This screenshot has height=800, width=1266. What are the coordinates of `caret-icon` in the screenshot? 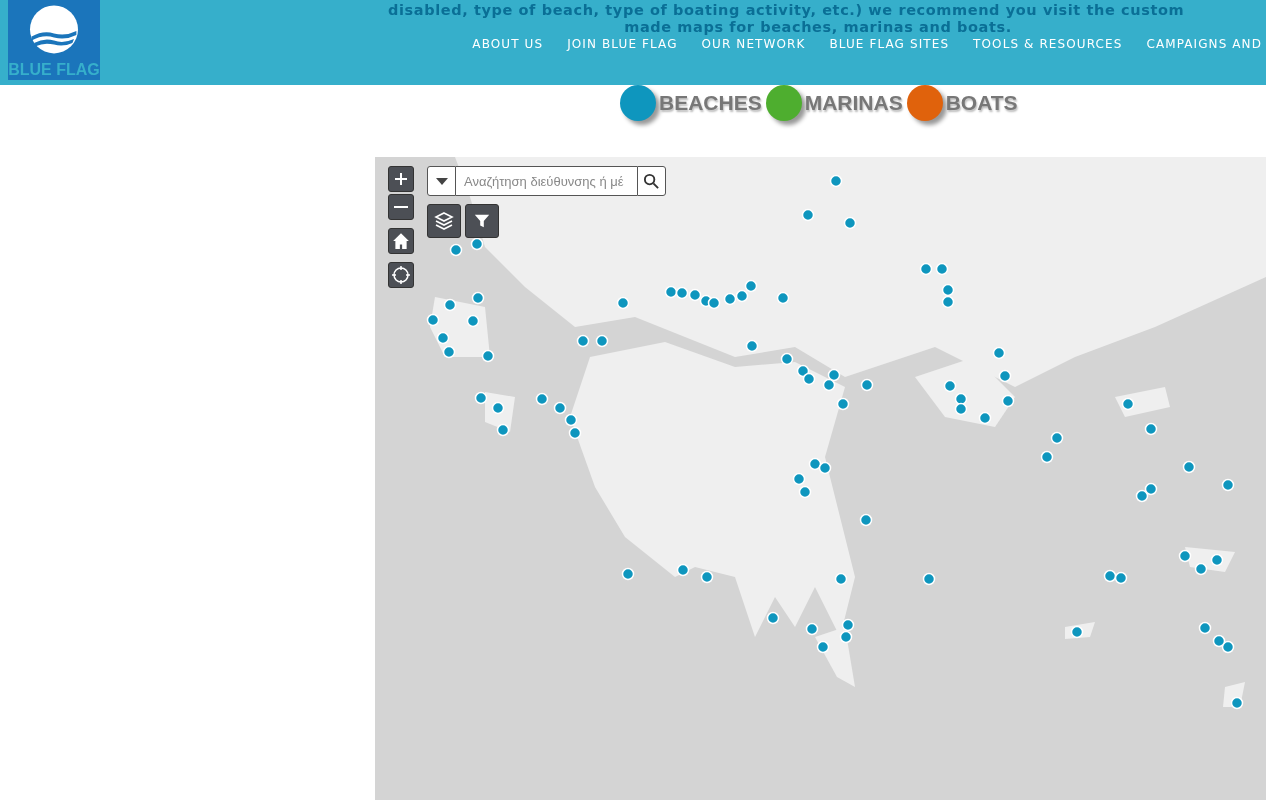 It's located at (441, 181).